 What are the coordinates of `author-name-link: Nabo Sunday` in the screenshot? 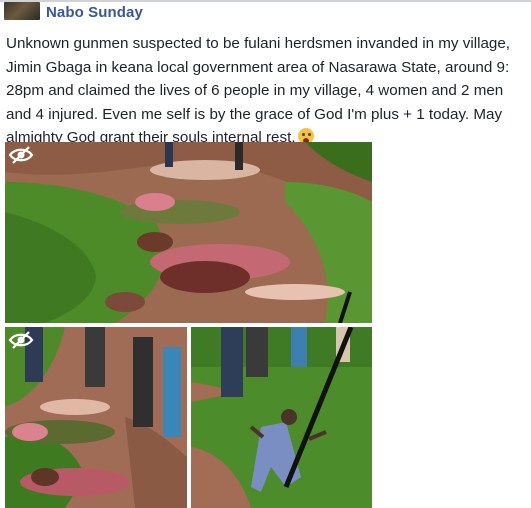 It's located at (94, 12).